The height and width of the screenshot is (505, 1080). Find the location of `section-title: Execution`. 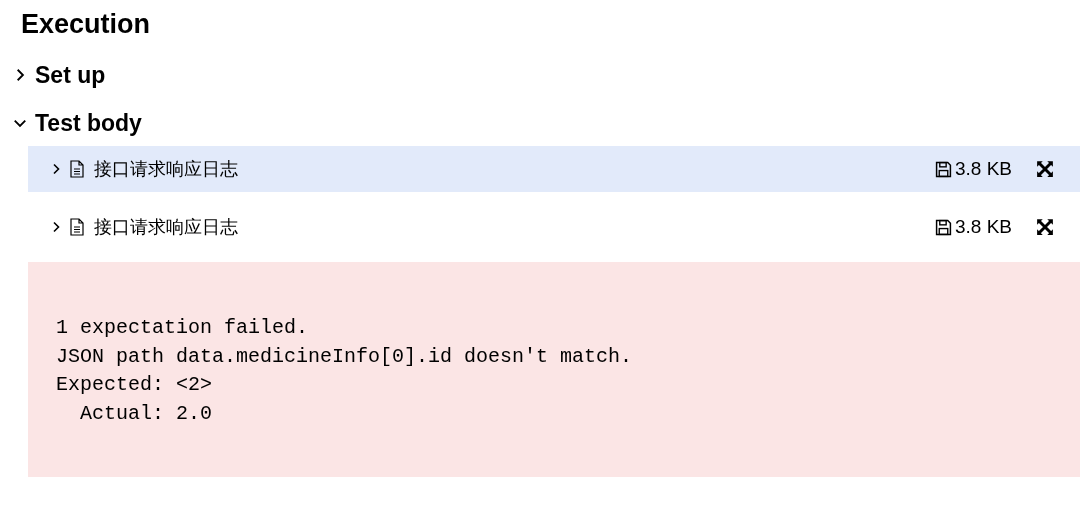

section-title: Execution is located at coordinates (86, 24).